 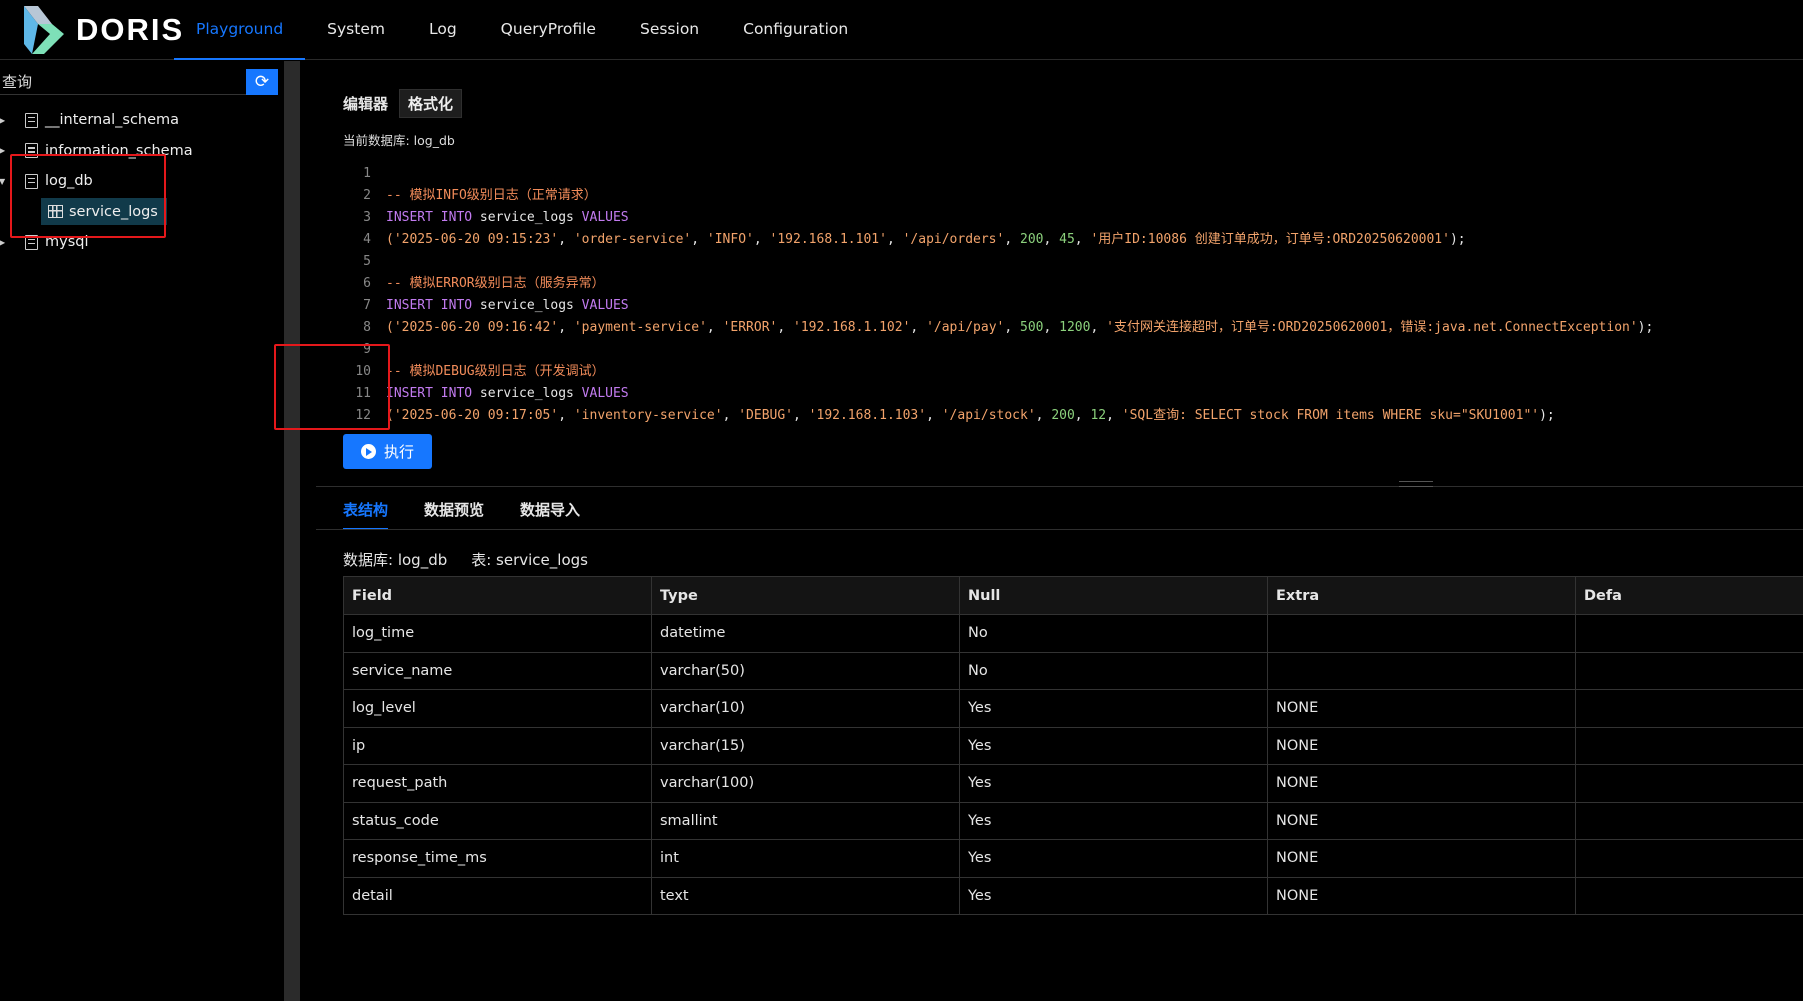 What do you see at coordinates (805, 820) in the screenshot?
I see `table-cell: smallint` at bounding box center [805, 820].